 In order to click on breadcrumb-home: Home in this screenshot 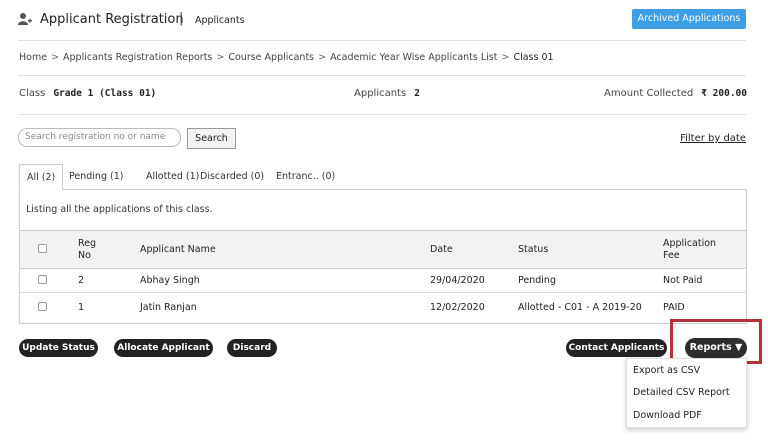, I will do `click(33, 57)`.